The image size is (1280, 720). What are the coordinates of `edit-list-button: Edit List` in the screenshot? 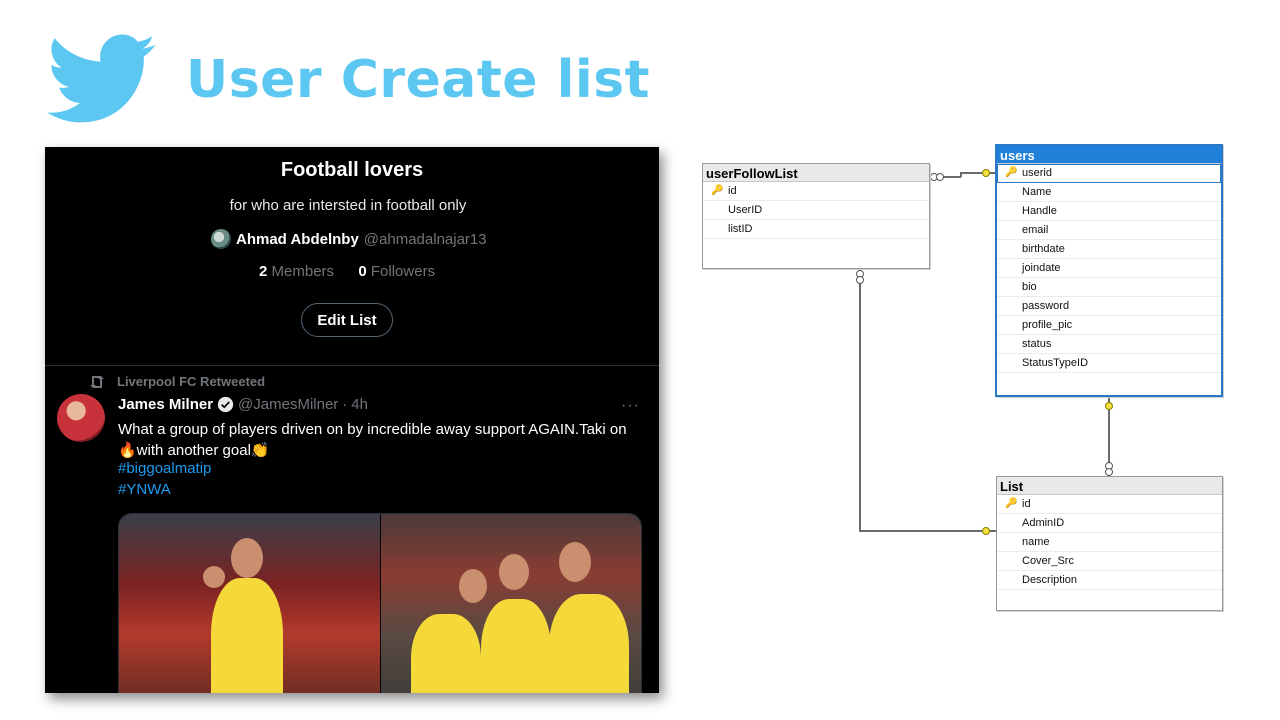 It's located at (347, 320).